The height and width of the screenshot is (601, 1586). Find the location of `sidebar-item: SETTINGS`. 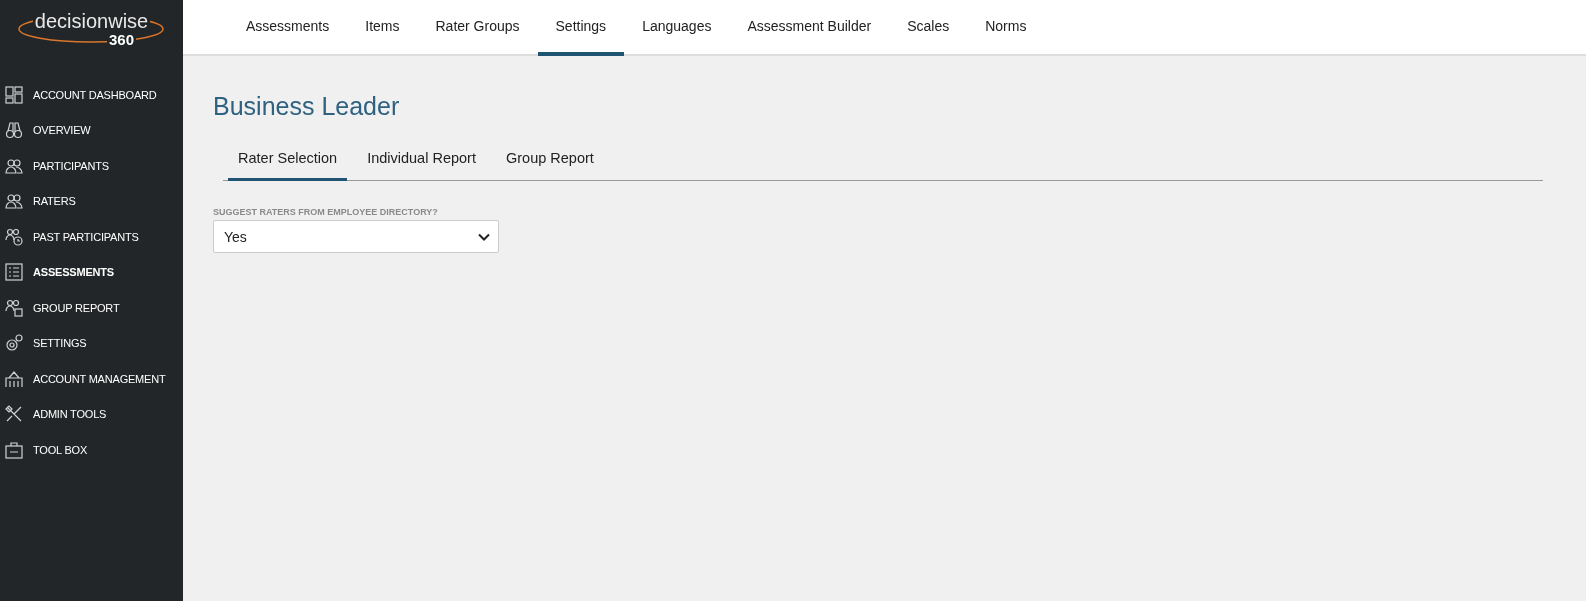

sidebar-item: SETTINGS is located at coordinates (91, 343).